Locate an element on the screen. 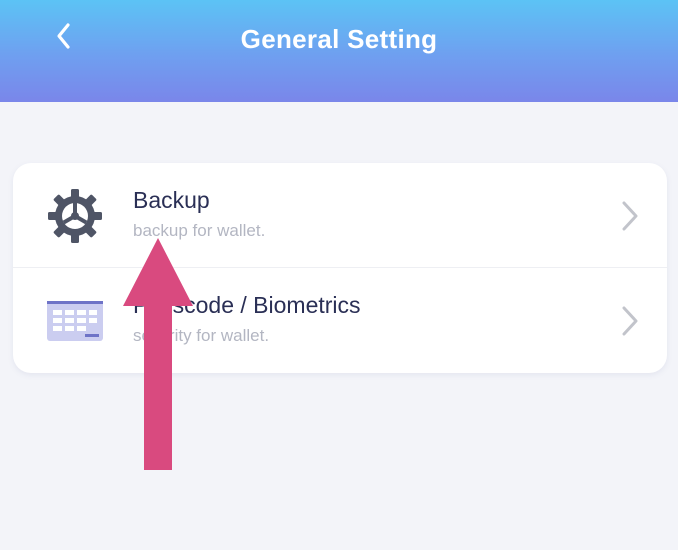 The width and height of the screenshot is (678, 550). gear-icon is located at coordinates (75, 216).